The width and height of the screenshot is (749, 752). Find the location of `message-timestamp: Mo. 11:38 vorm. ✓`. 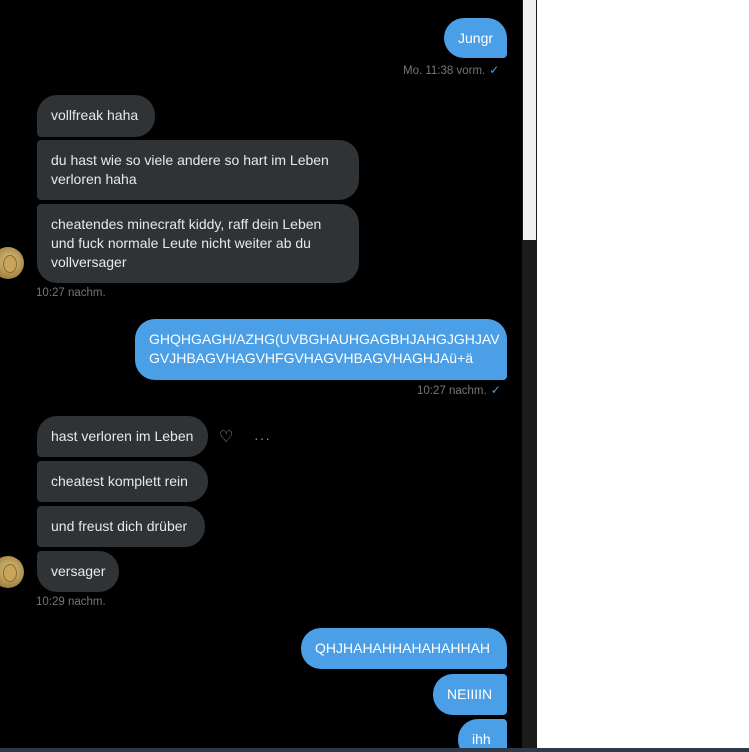

message-timestamp: Mo. 11:38 vorm. ✓ is located at coordinates (451, 70).